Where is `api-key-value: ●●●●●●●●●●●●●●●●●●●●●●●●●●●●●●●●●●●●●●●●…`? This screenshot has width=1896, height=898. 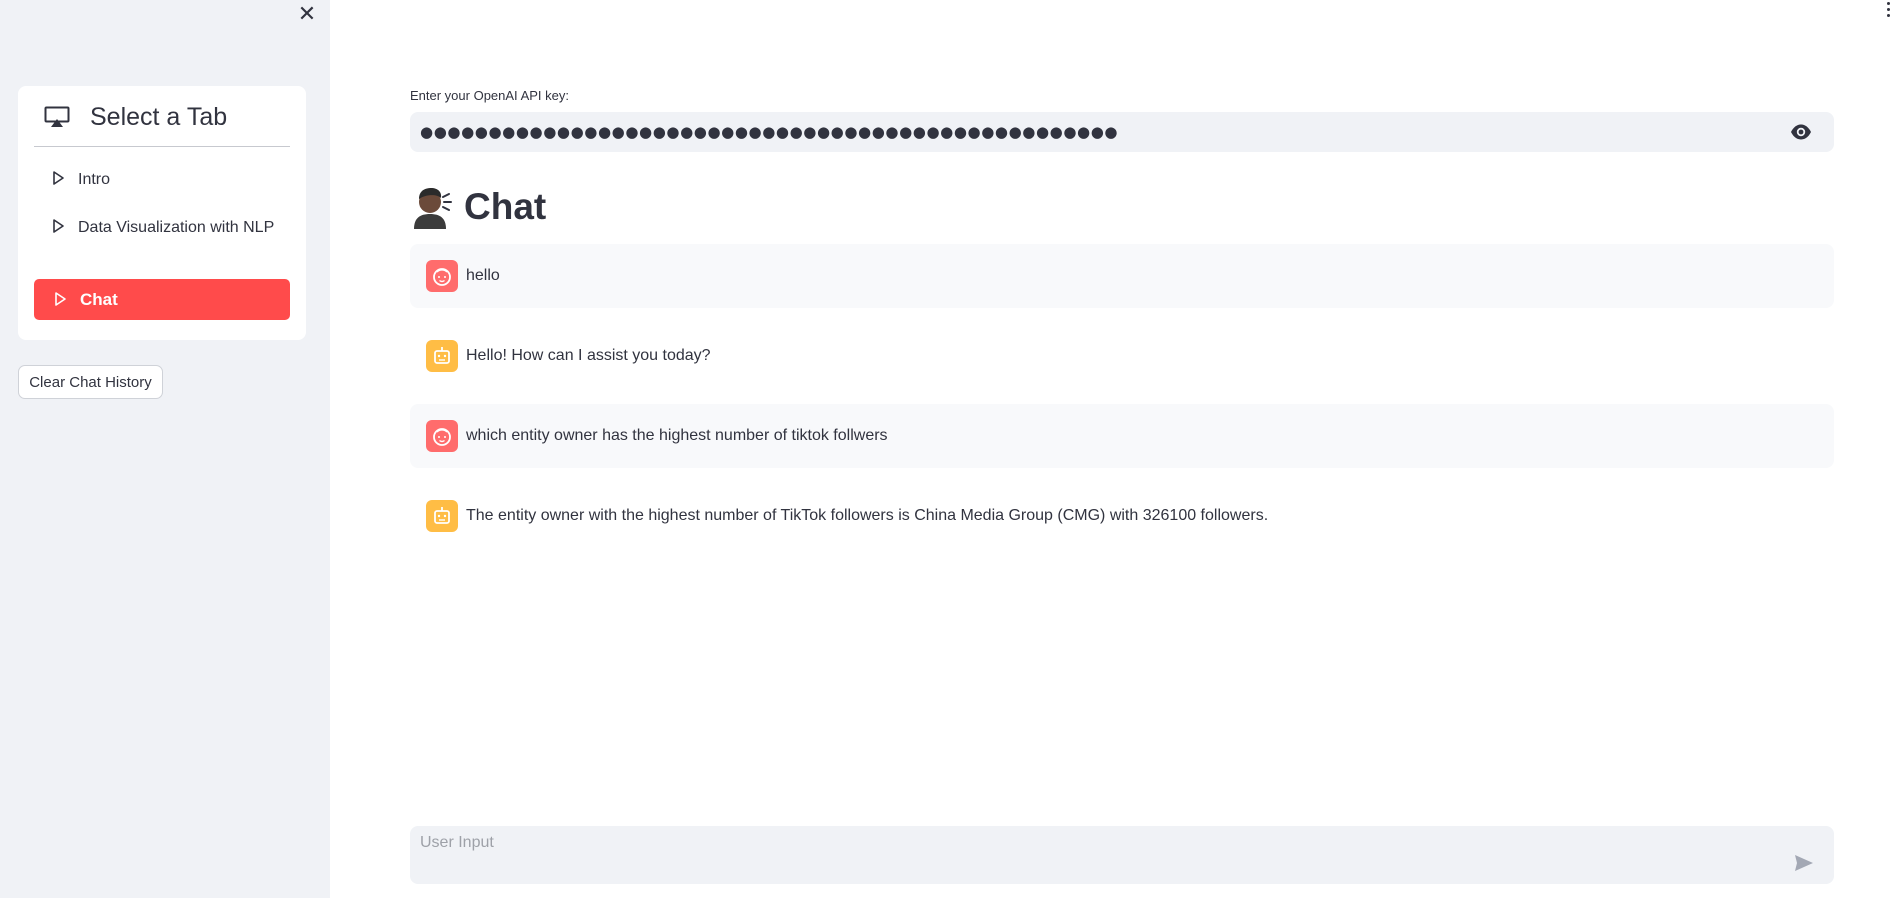
api-key-value: ●●●●●●●●●●●●●●●●●●●●●●●●●●●●●●●●●●●●●●●●… is located at coordinates (769, 132).